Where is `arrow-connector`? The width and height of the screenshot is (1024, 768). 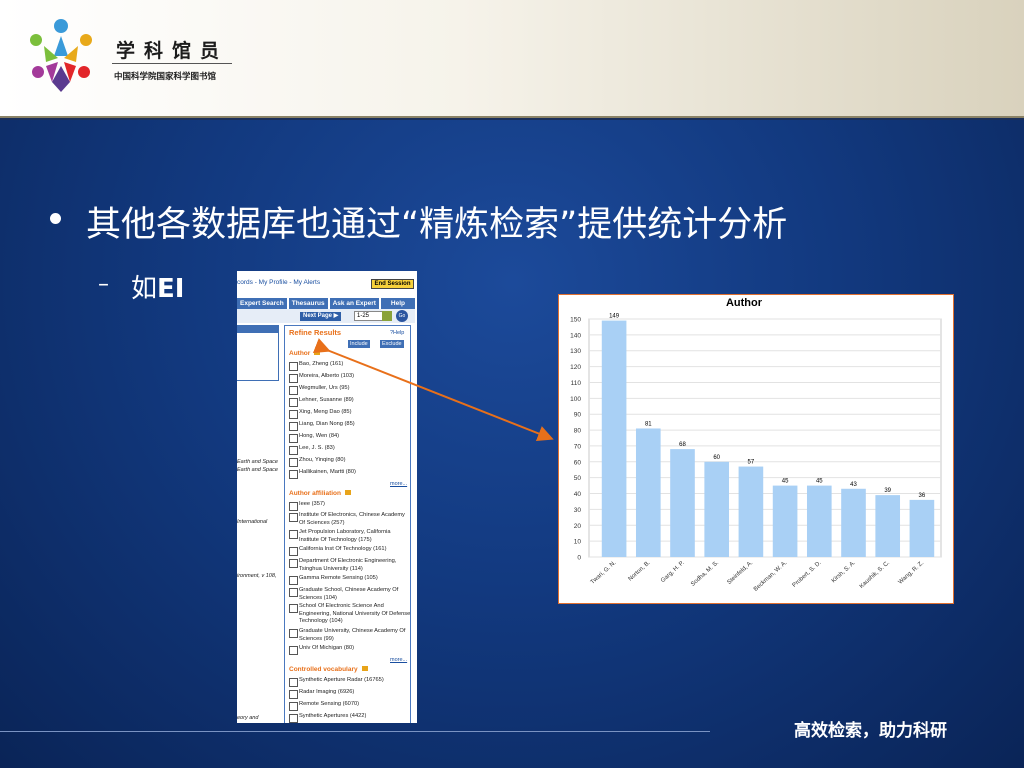
arrow-connector is located at coordinates (433, 390).